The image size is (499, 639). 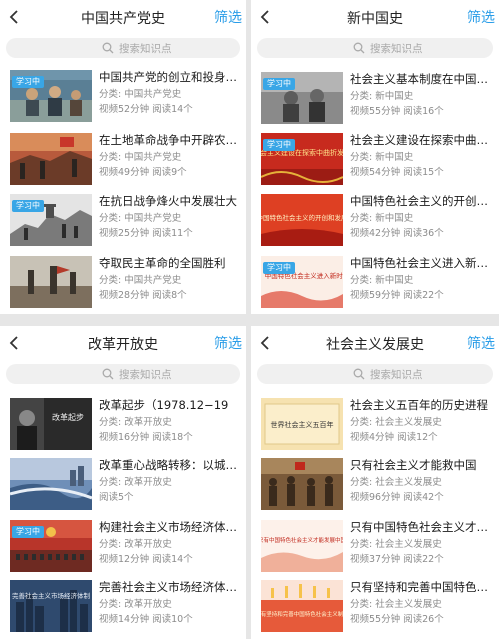 I want to click on item-stats: 视频25分钟 阅读11个, so click(x=146, y=233).